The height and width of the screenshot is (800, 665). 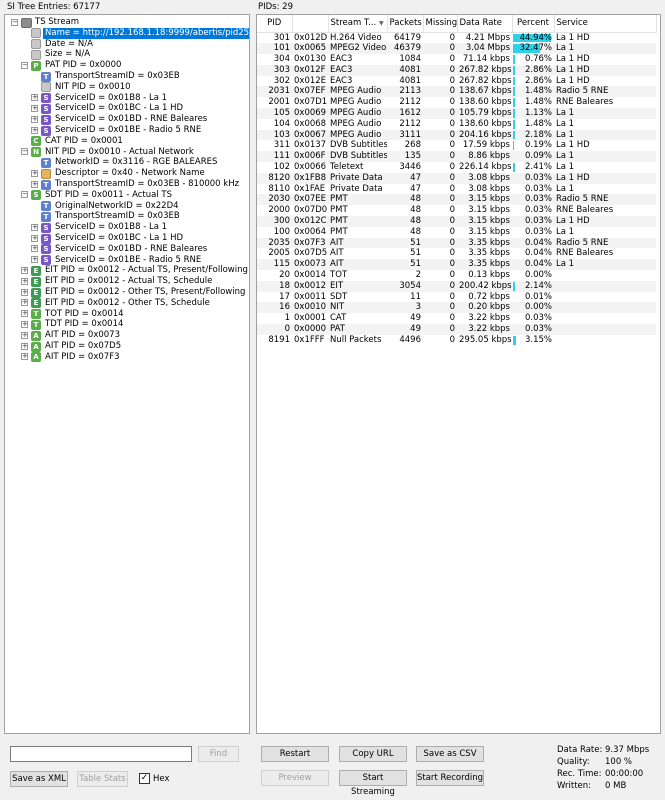 I want to click on tree-node: + Descriptor = 0x40 - Network Name, so click(x=127, y=173).